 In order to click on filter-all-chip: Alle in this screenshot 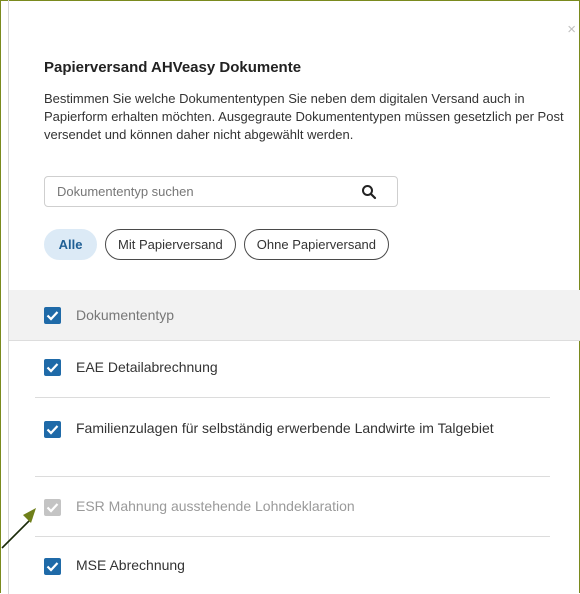, I will do `click(70, 244)`.